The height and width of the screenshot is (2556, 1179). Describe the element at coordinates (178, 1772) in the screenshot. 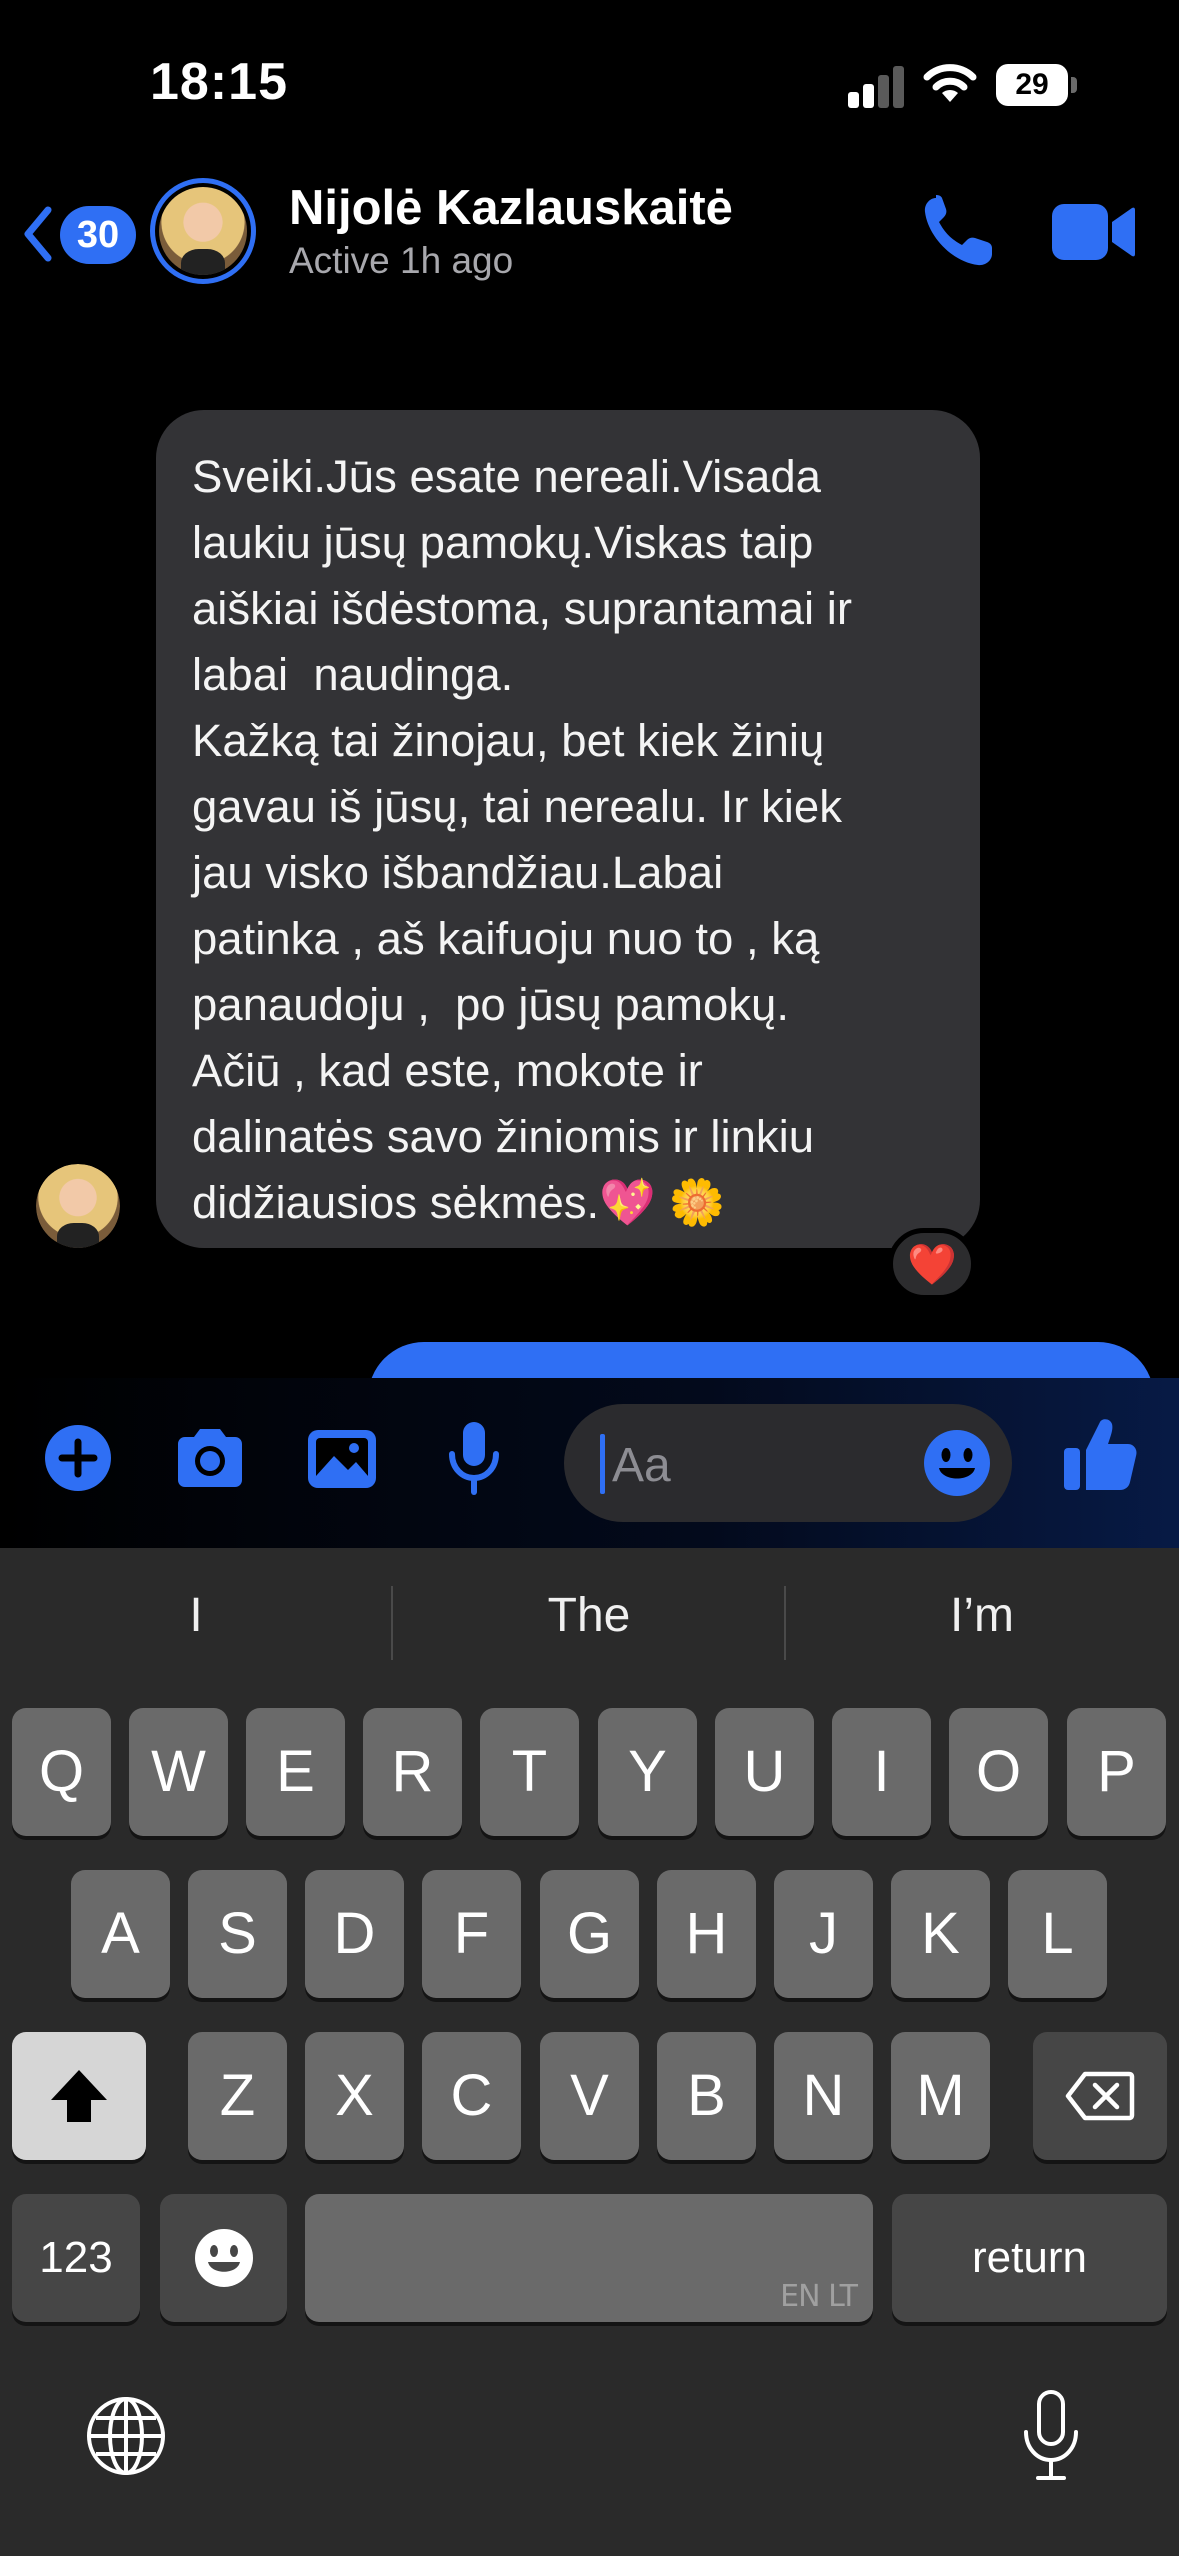

I see `key-w: W` at that location.